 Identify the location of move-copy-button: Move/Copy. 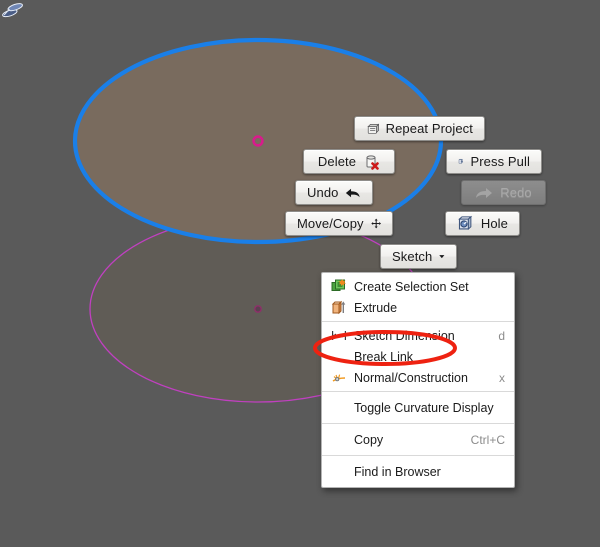
(339, 223).